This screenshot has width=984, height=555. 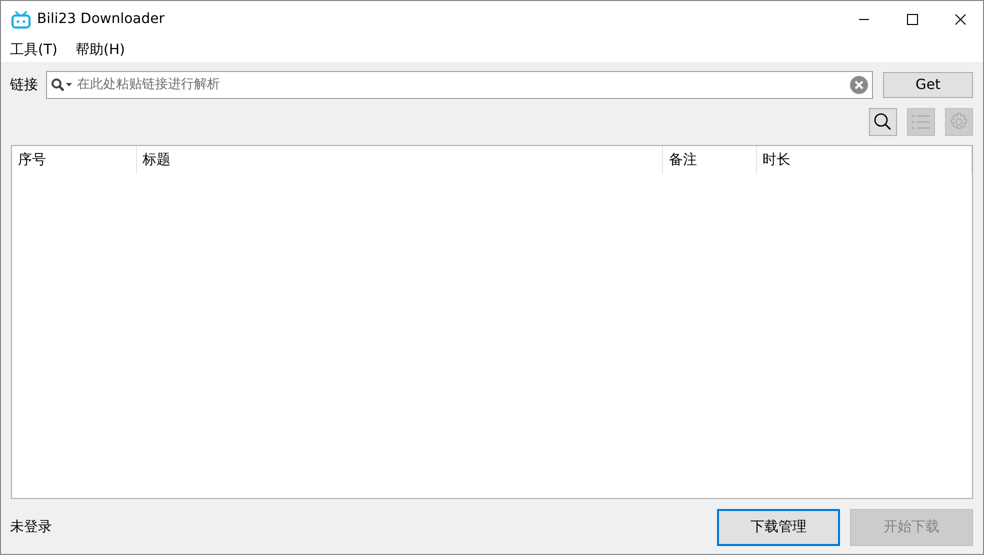 I want to click on close-icon, so click(x=960, y=19).